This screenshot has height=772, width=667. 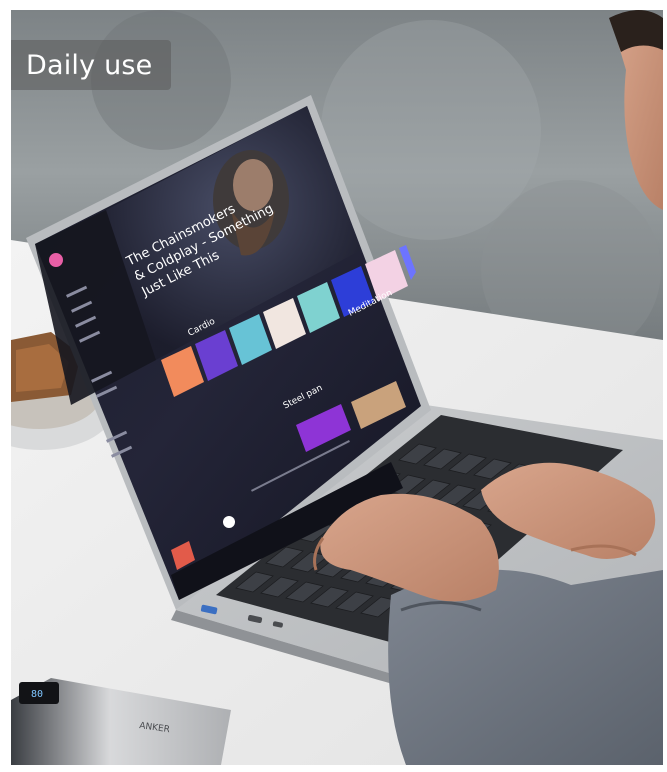 I want to click on caption-label: Daily use, so click(x=89, y=65).